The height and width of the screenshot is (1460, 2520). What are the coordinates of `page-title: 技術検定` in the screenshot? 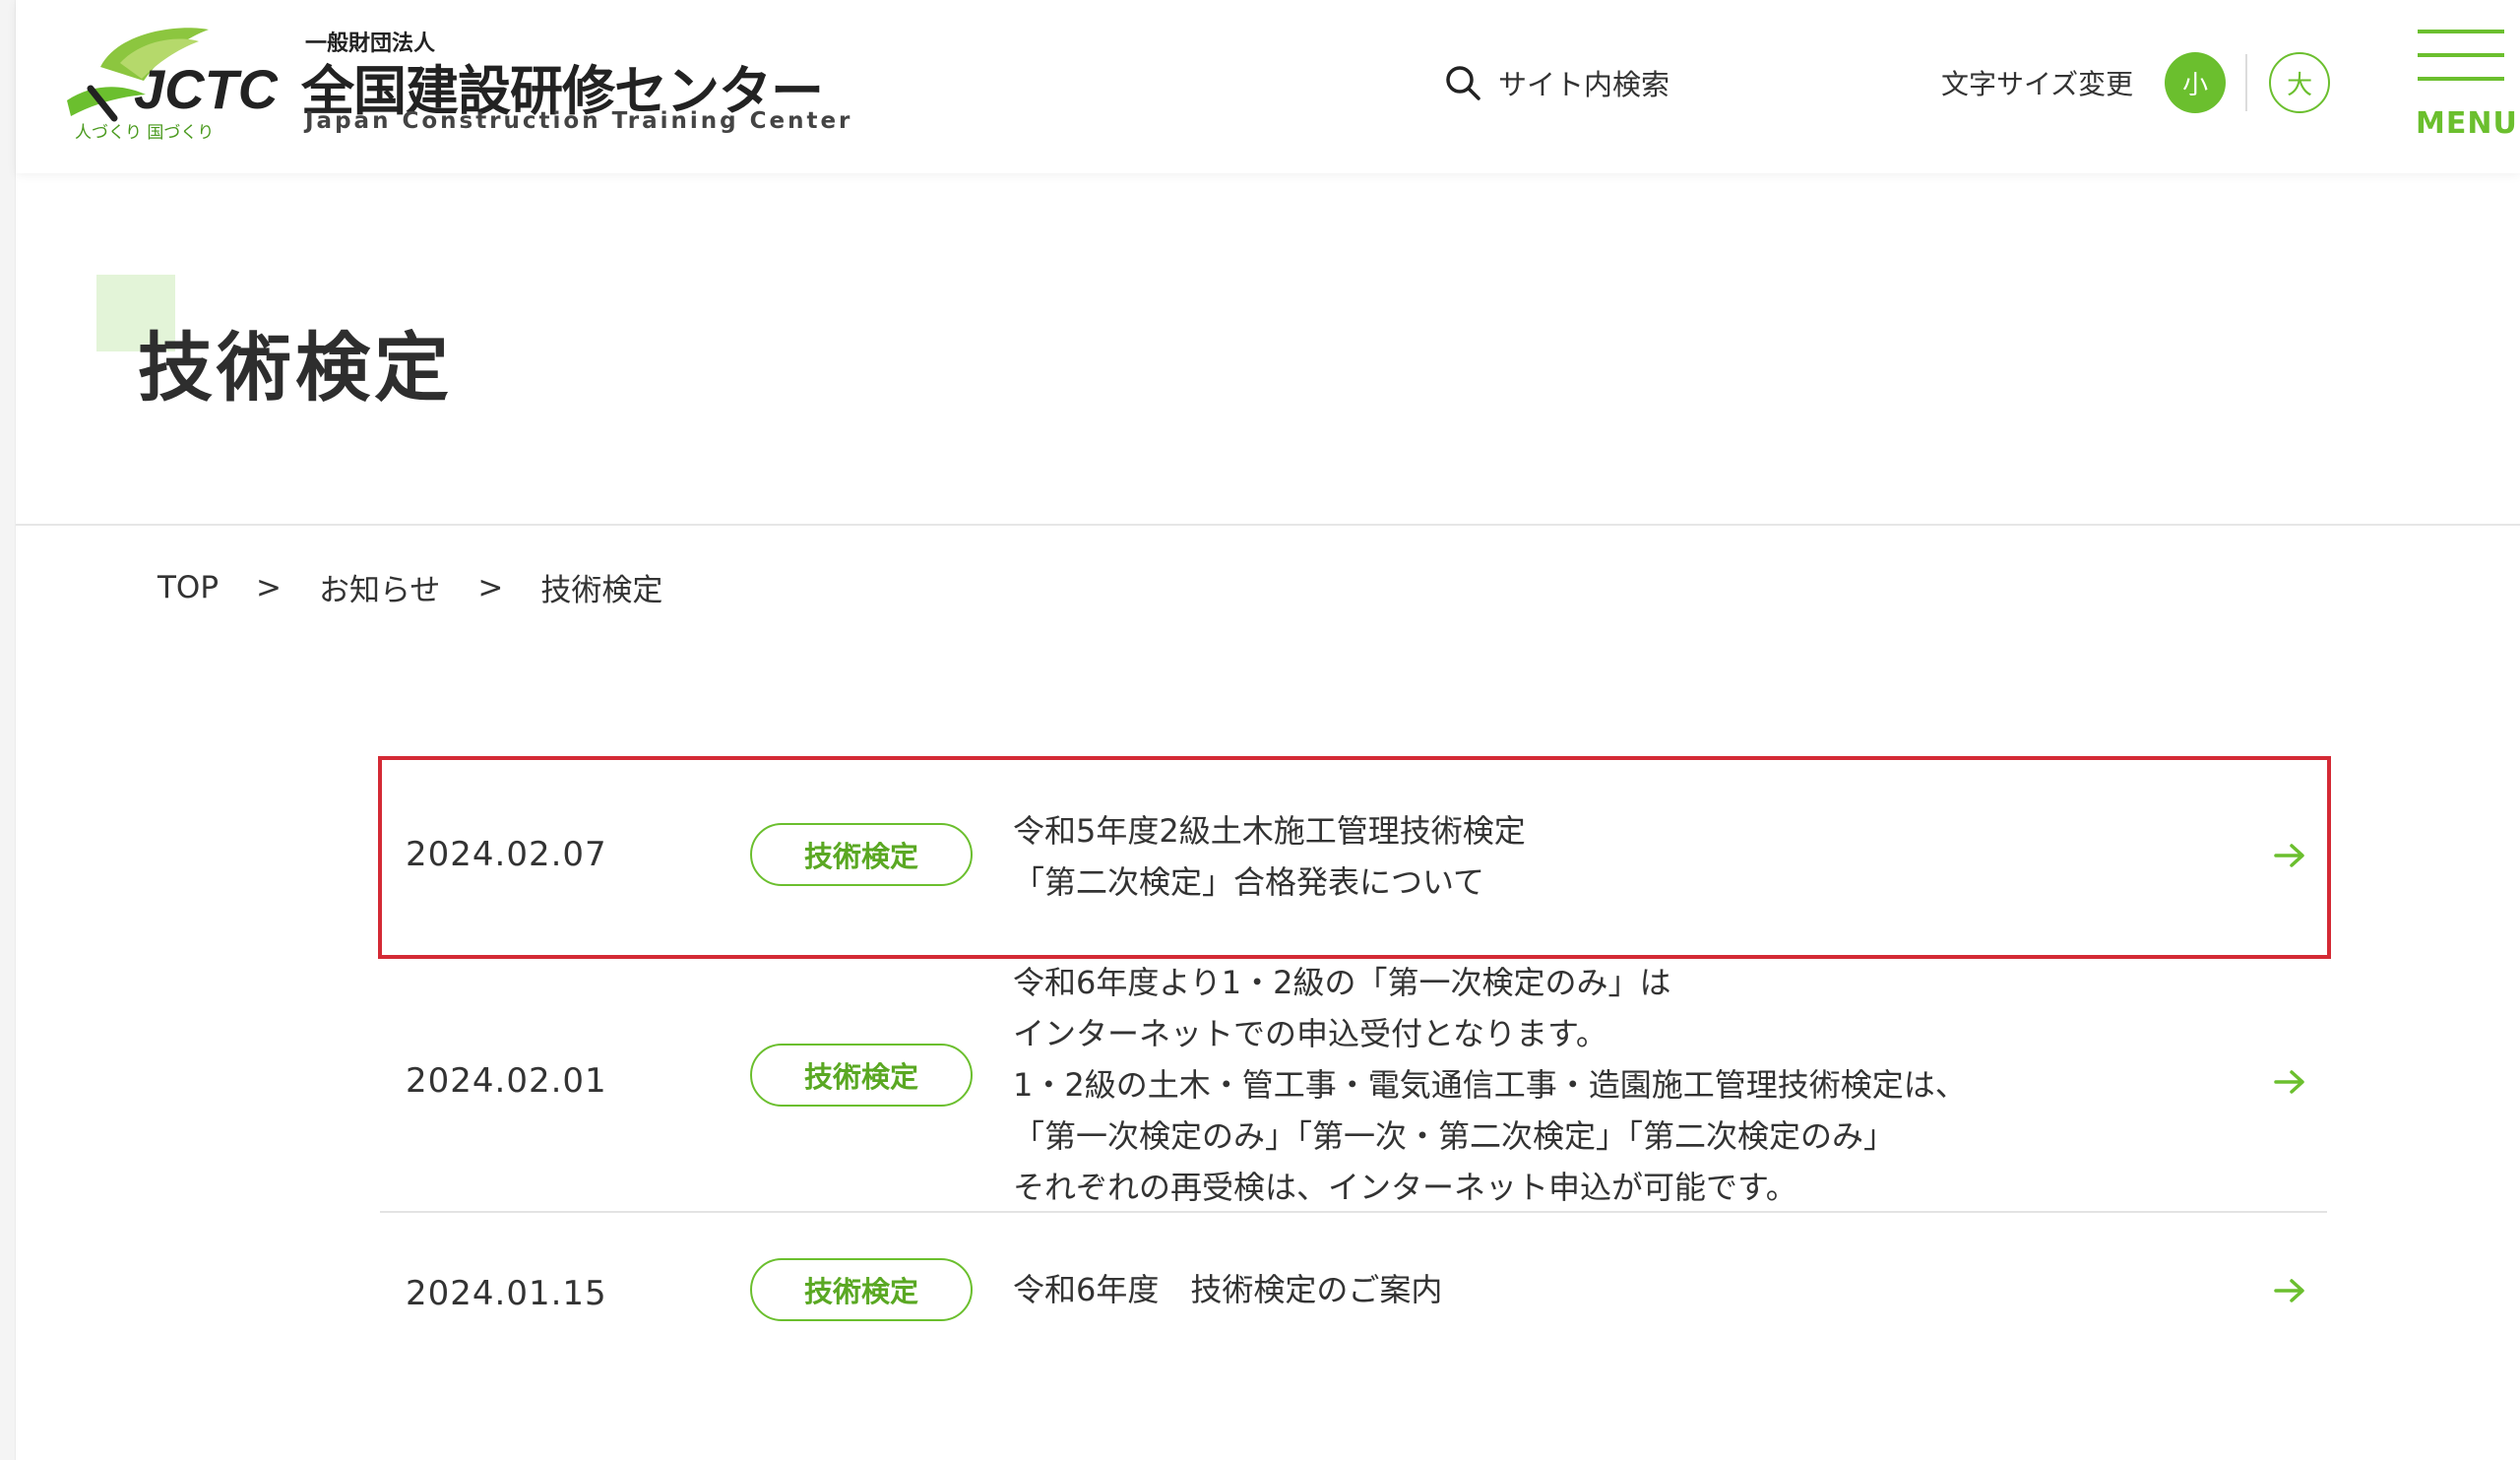 It's located at (295, 368).